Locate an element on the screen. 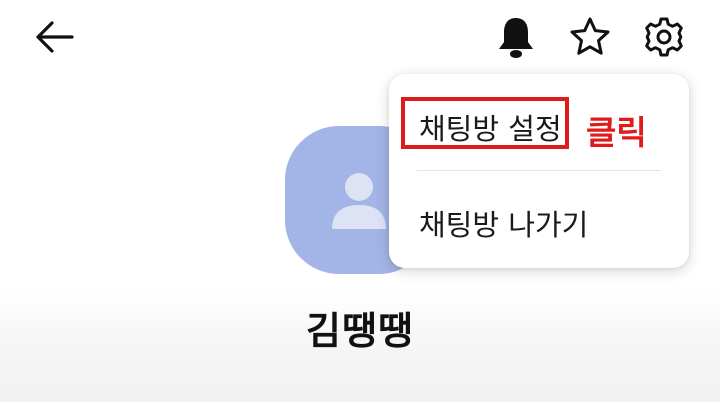  favorite-button is located at coordinates (590, 37).